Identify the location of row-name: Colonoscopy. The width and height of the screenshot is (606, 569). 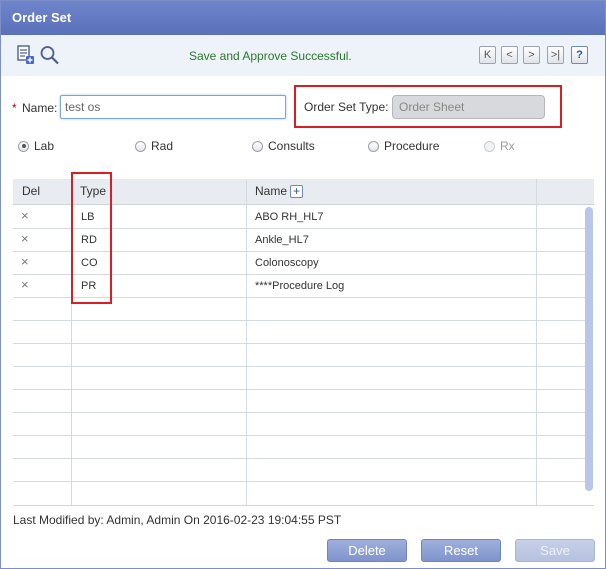
(287, 263).